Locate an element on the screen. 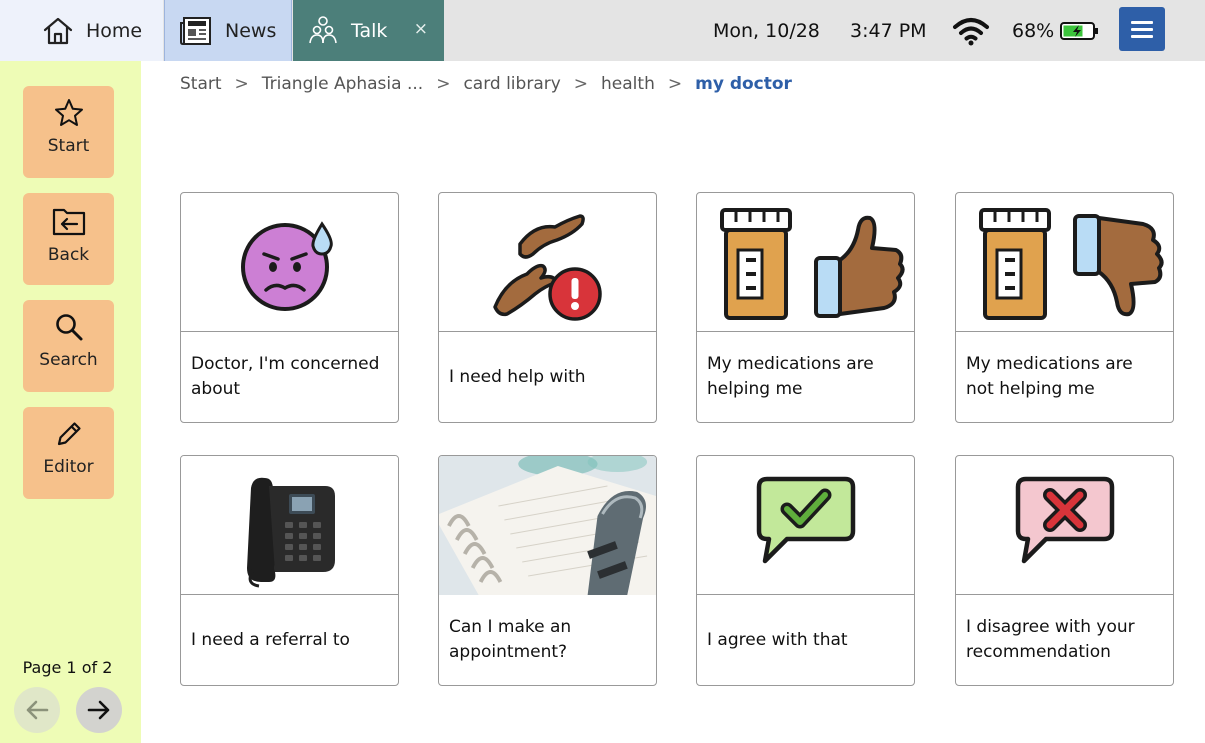  previous-page-button is located at coordinates (37, 710).